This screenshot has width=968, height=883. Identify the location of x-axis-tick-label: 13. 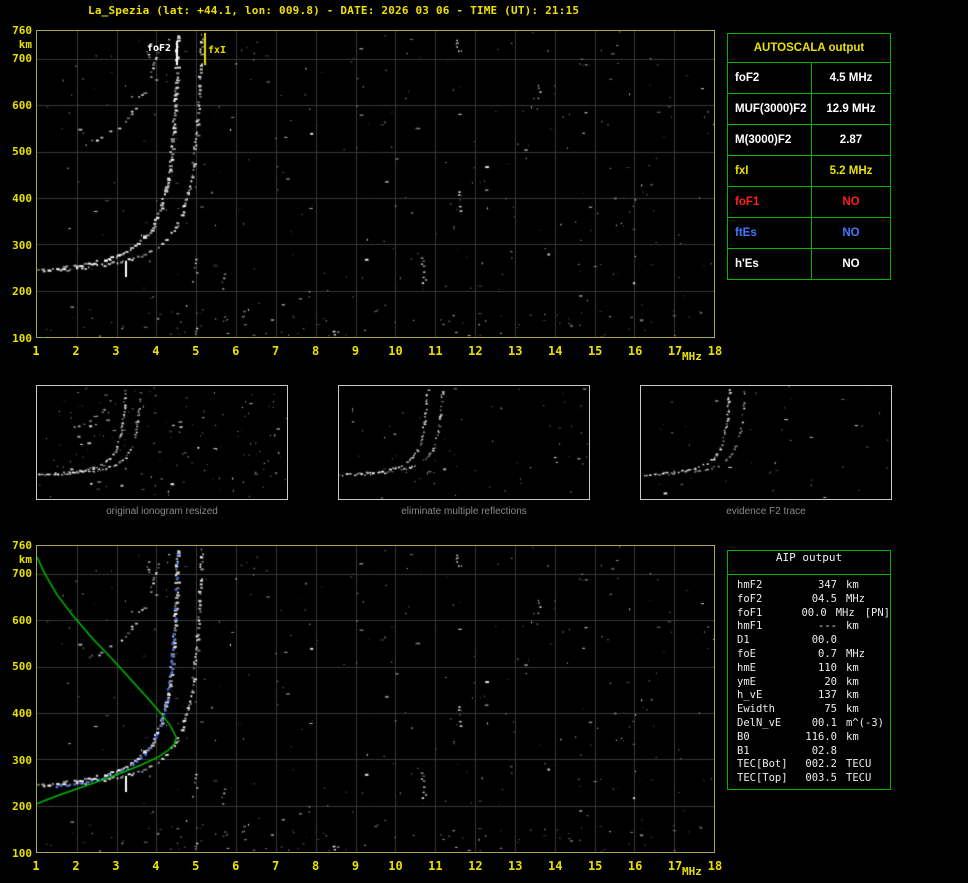
(515, 866).